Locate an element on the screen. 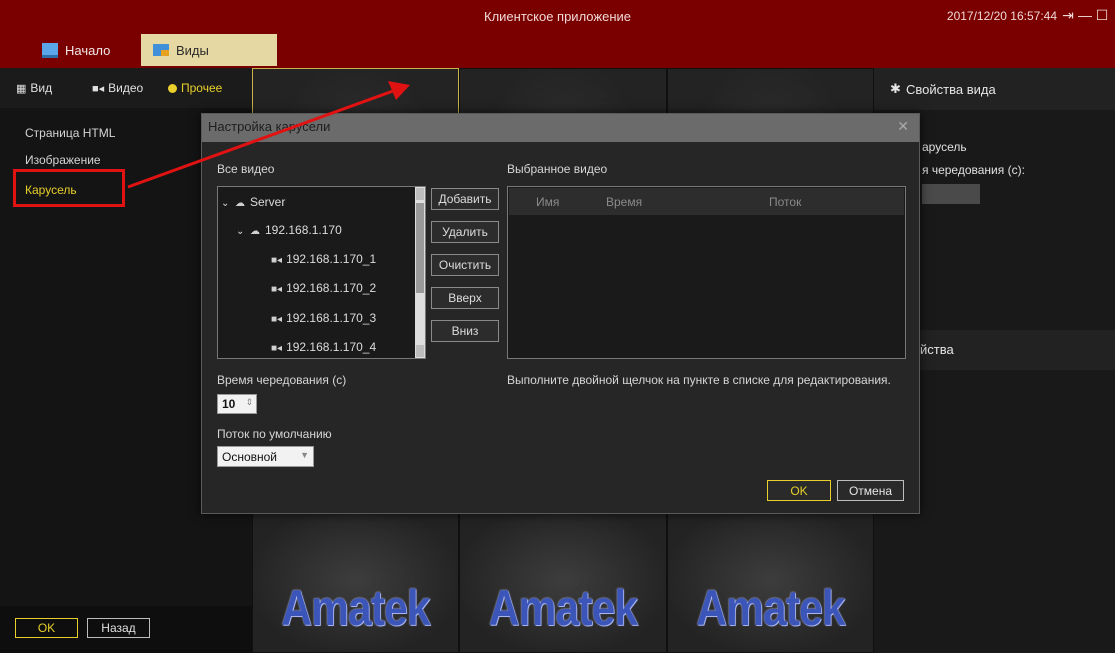  tree-node-label: 192.168.1.170_3 is located at coordinates (331, 318).